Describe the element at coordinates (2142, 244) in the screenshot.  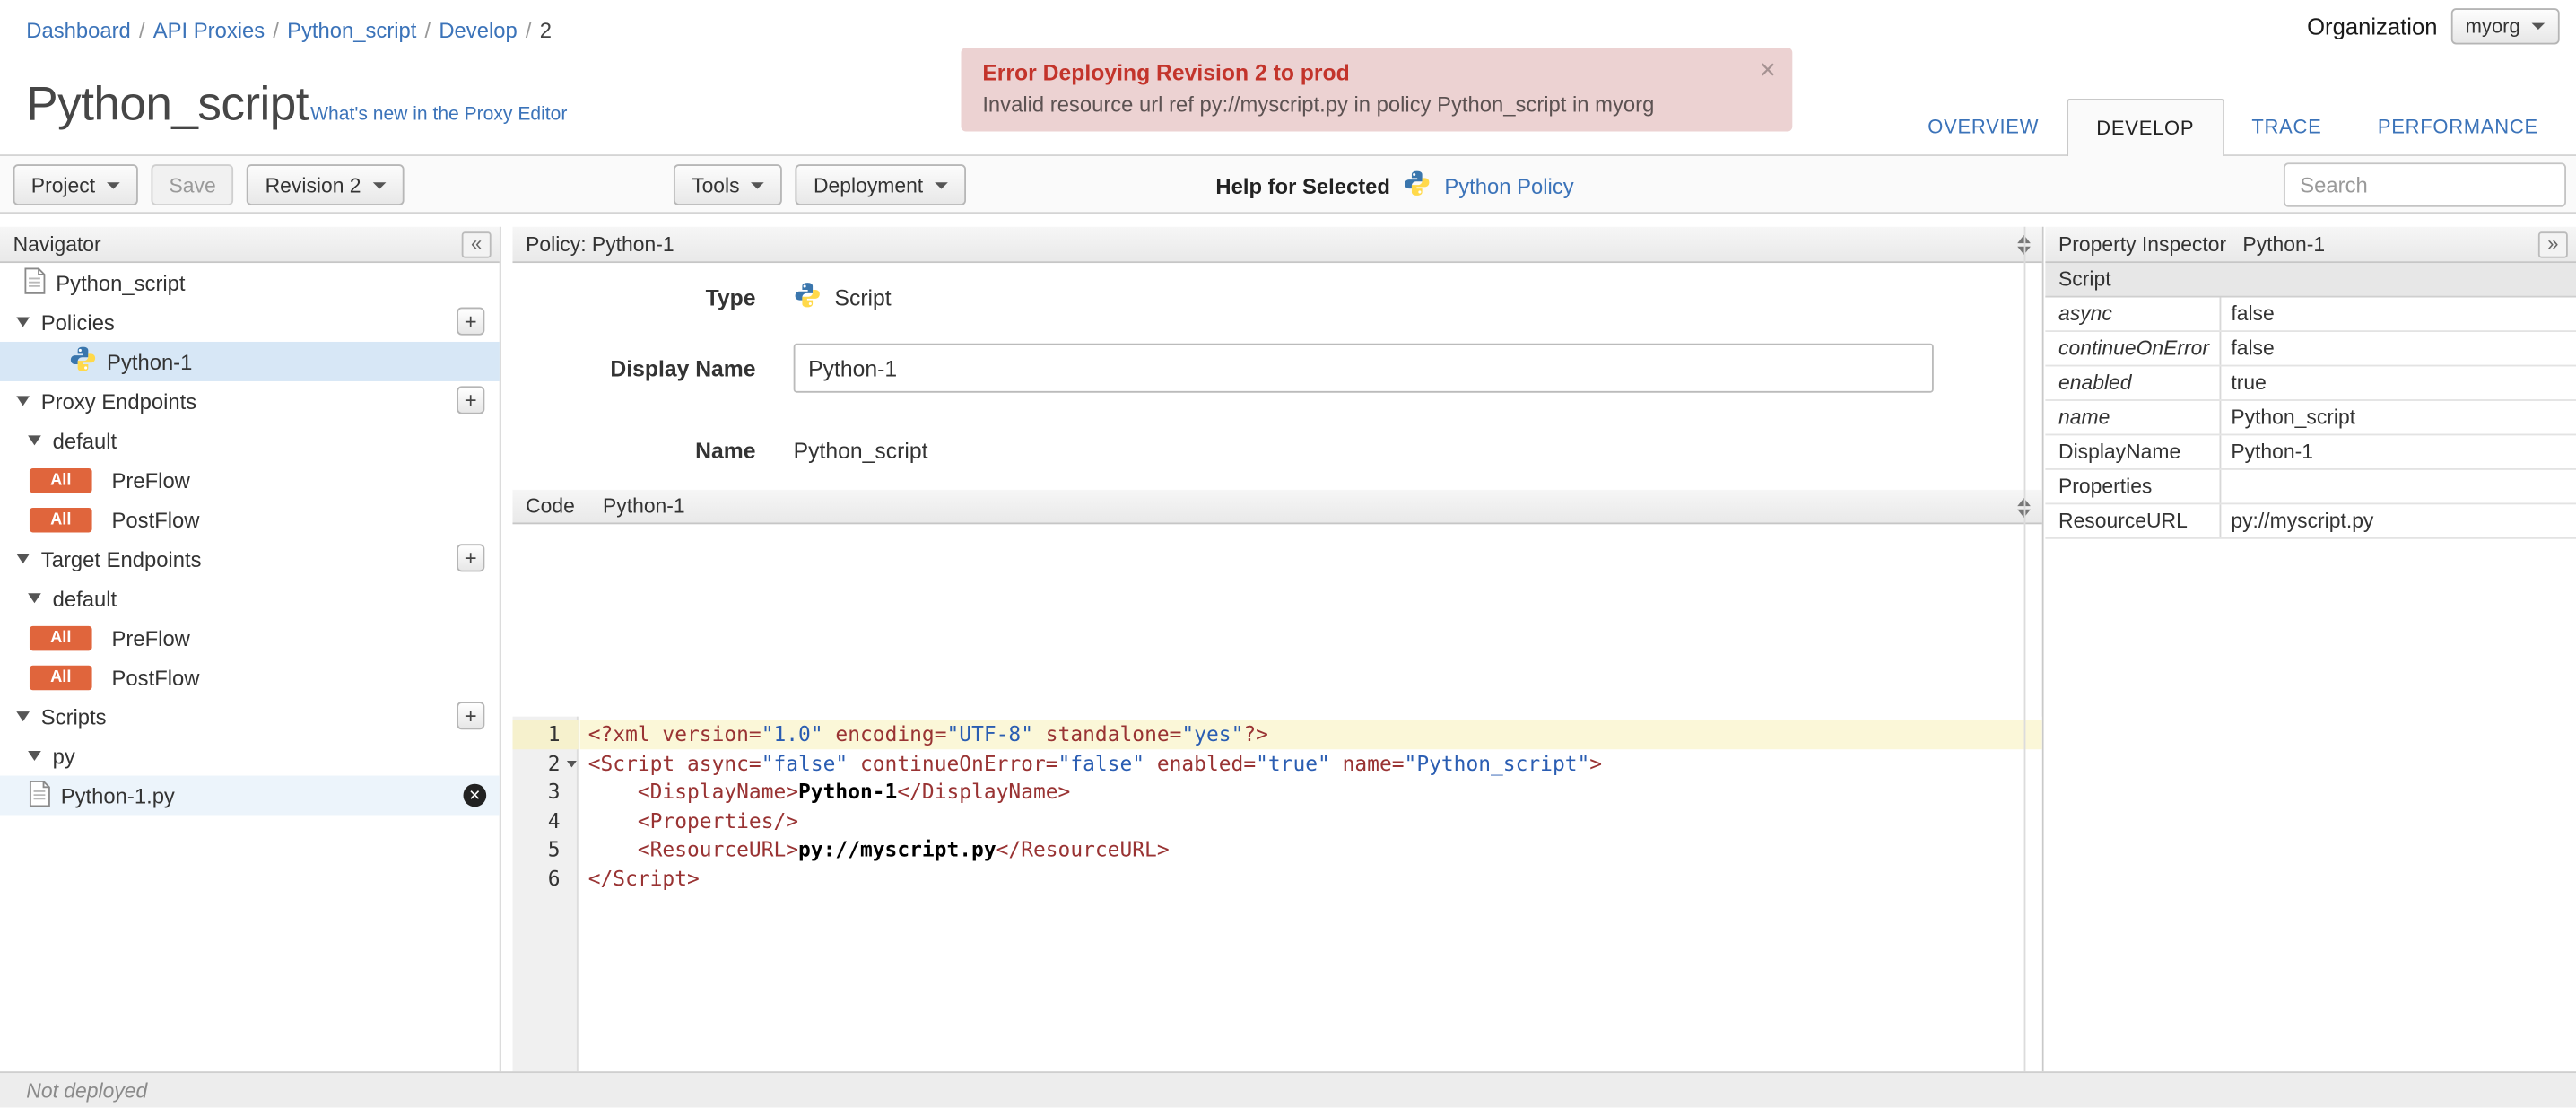
I see `property-inspector-title: Property Inspector` at that location.